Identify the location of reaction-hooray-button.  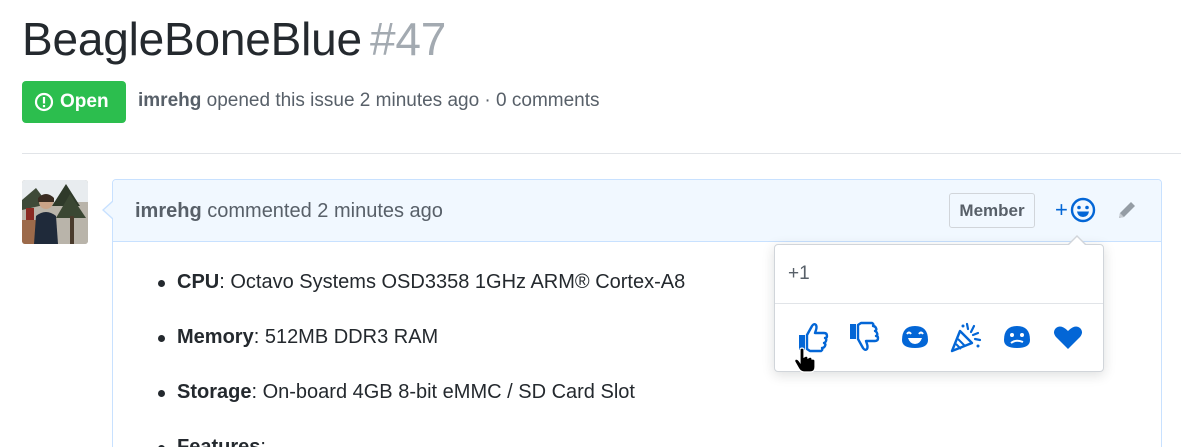
(965, 337).